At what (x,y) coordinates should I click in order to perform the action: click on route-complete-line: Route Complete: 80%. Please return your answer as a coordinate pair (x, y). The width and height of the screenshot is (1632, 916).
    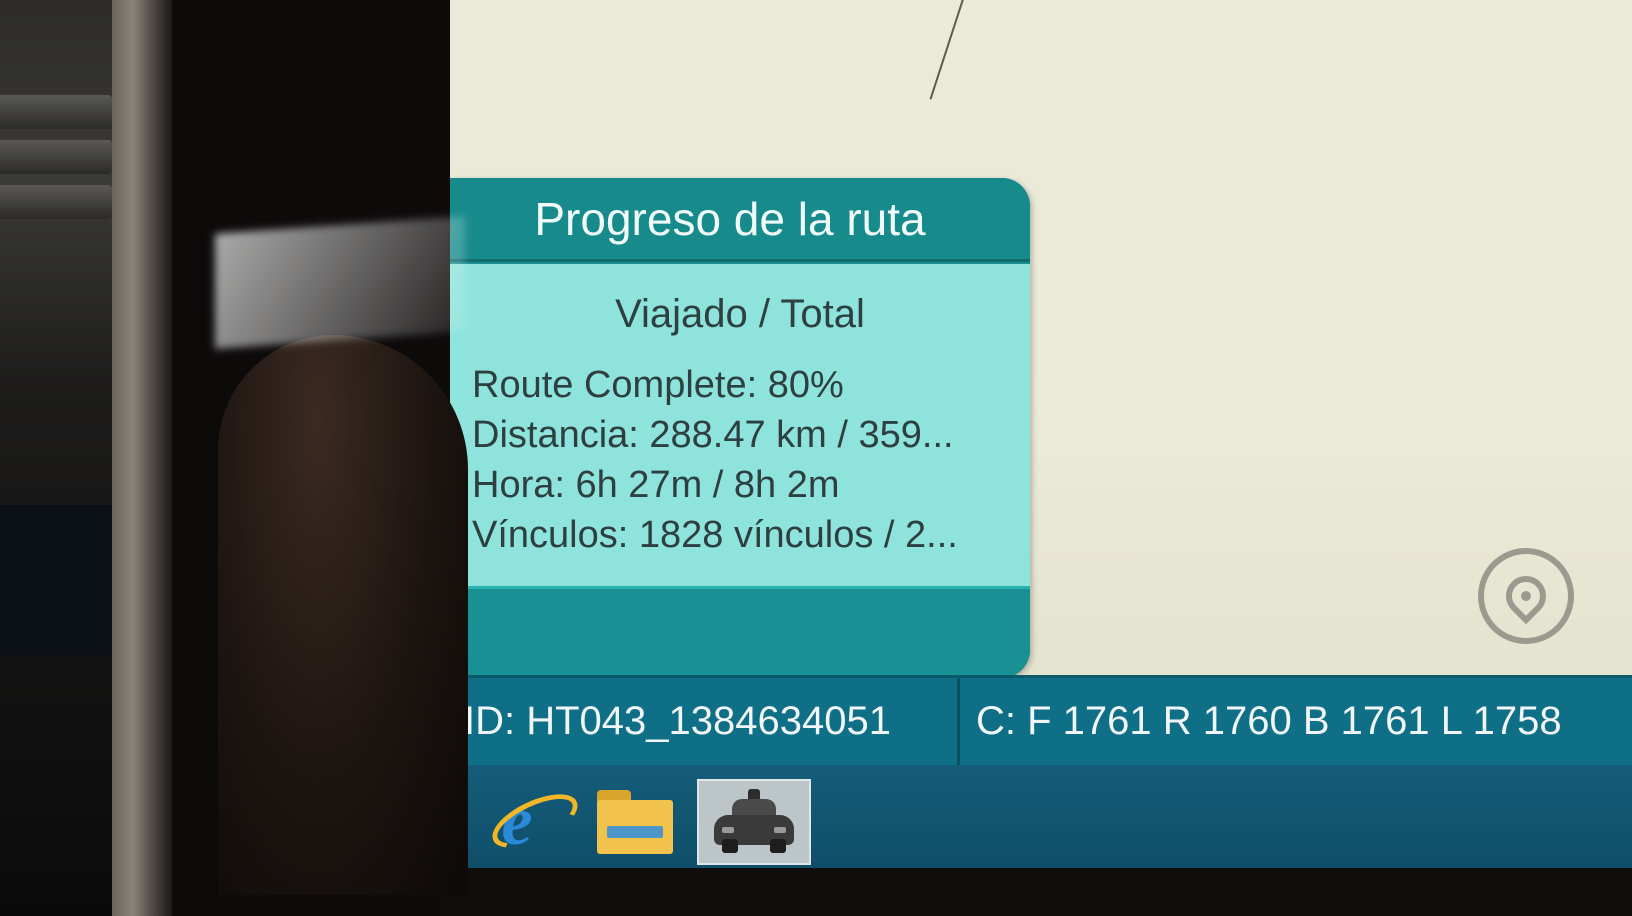
    Looking at the image, I should click on (658, 385).